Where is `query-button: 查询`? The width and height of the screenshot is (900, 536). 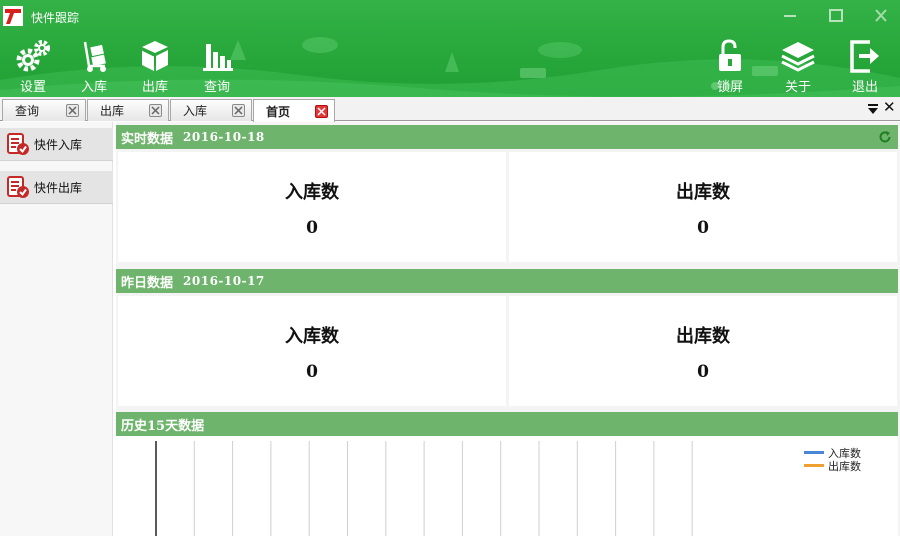 query-button: 查询 is located at coordinates (217, 66).